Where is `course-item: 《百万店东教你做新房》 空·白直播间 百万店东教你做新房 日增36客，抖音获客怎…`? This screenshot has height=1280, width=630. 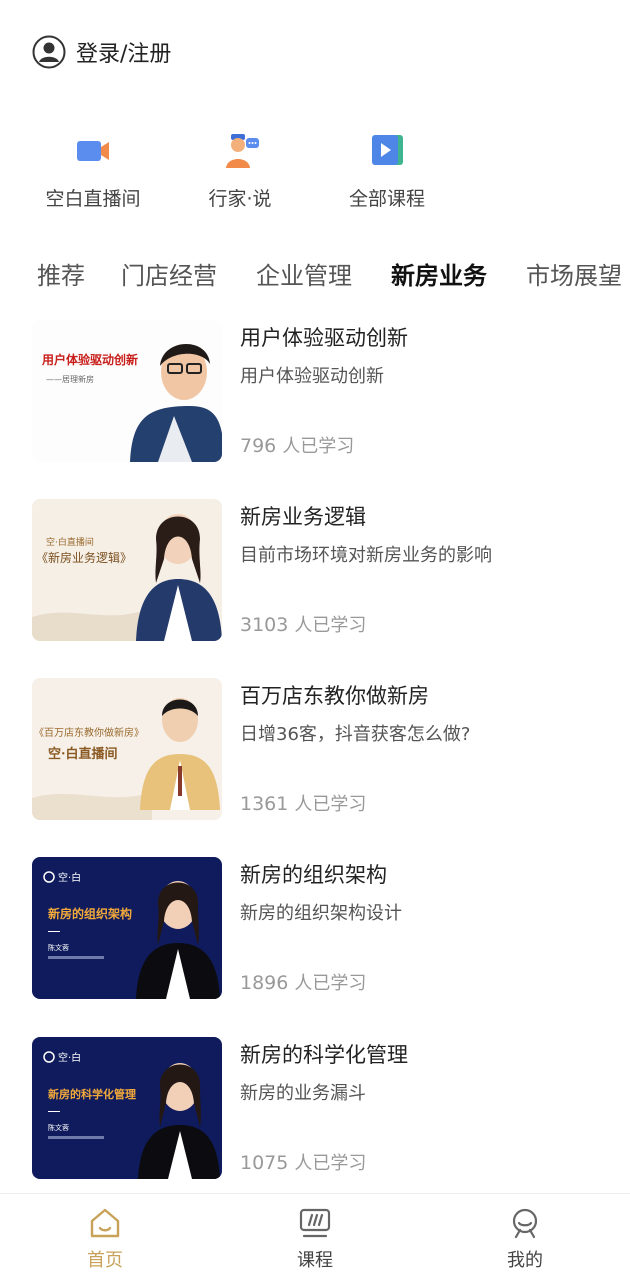
course-item: 《百万店东教你做新房》 空·白直播间 百万店东教你做新房 日增36客，抖音获客怎… is located at coordinates (315, 751).